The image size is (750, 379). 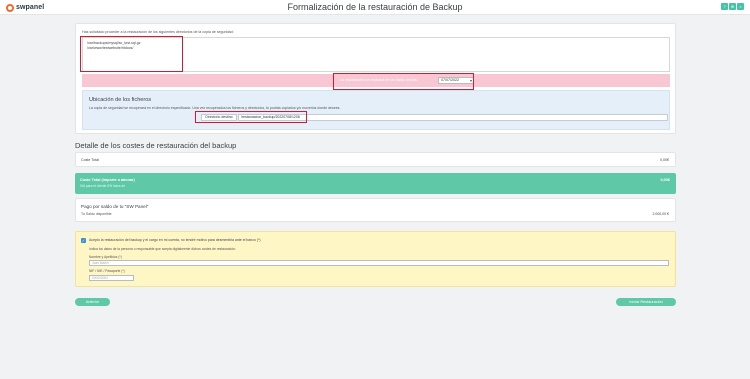 What do you see at coordinates (96, 214) in the screenshot?
I see `payment-sub: Tu Saldo disponible` at bounding box center [96, 214].